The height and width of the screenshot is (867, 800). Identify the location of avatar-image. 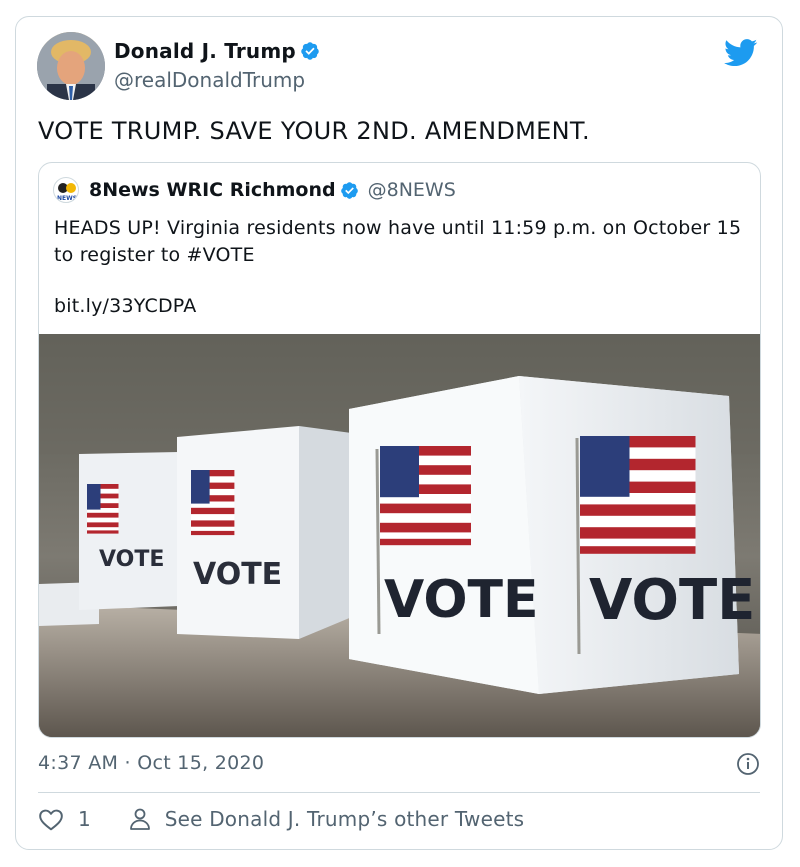
(71, 66).